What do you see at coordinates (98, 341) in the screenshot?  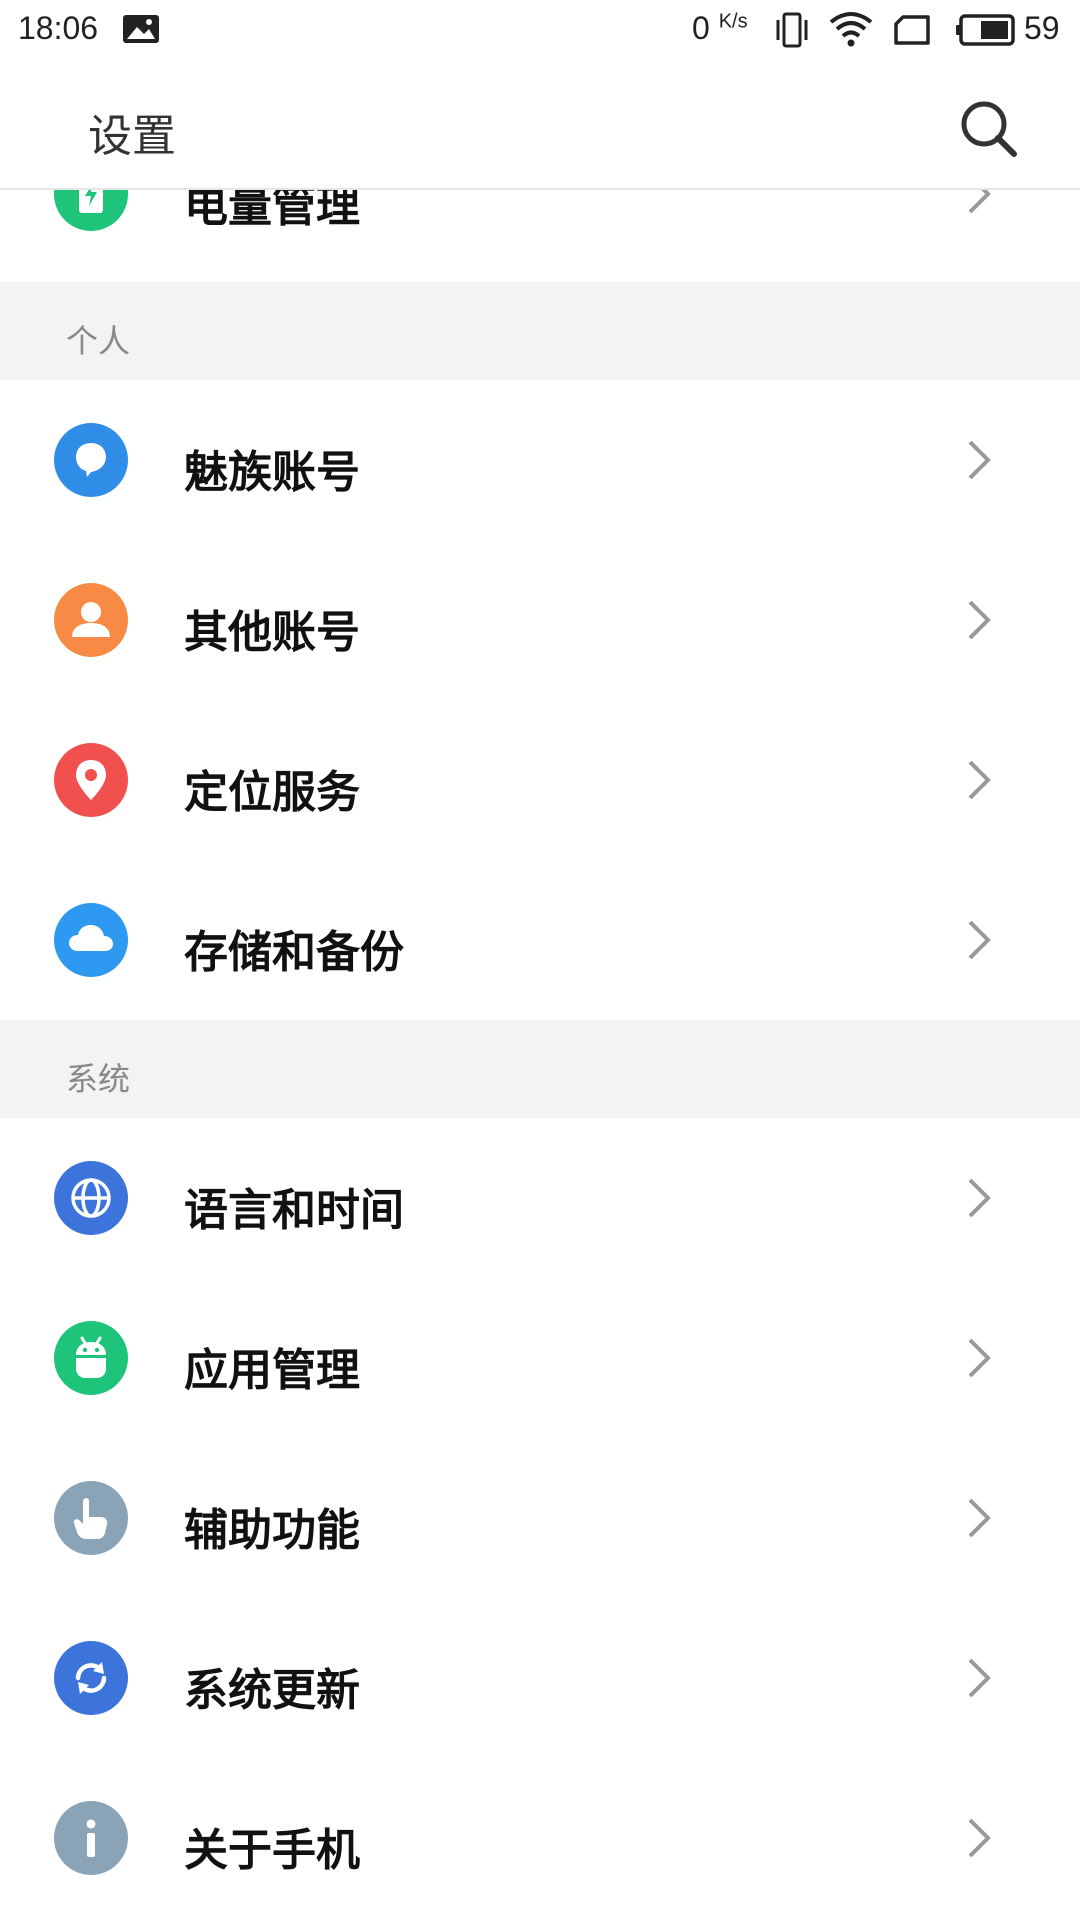 I see `section-title: 个人` at bounding box center [98, 341].